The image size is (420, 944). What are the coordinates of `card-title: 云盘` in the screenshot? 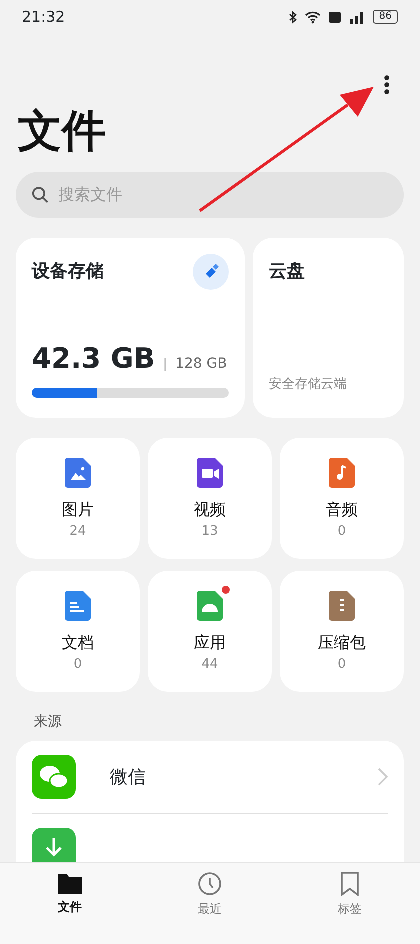 It's located at (287, 272).